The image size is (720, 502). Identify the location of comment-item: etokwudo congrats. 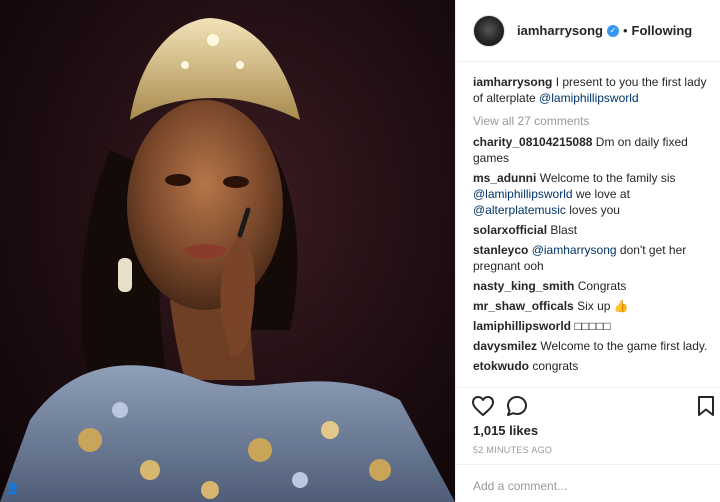
(592, 366).